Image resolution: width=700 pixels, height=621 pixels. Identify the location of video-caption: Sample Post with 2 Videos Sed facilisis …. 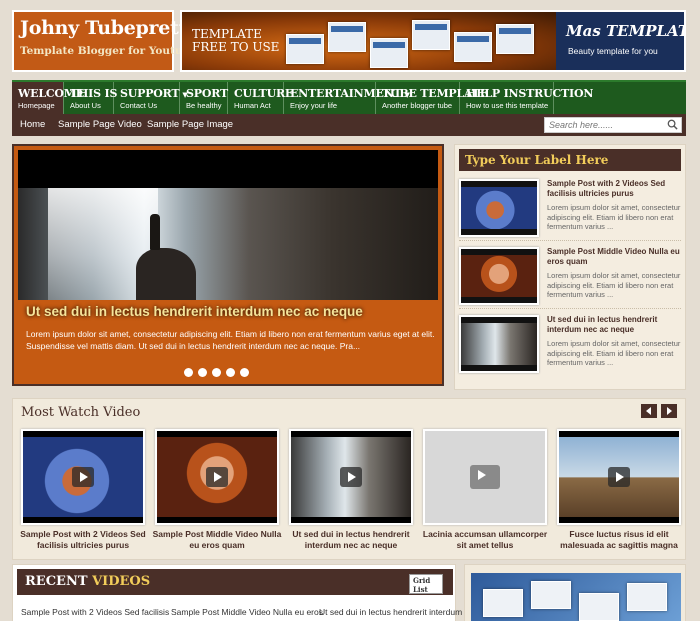
(83, 540).